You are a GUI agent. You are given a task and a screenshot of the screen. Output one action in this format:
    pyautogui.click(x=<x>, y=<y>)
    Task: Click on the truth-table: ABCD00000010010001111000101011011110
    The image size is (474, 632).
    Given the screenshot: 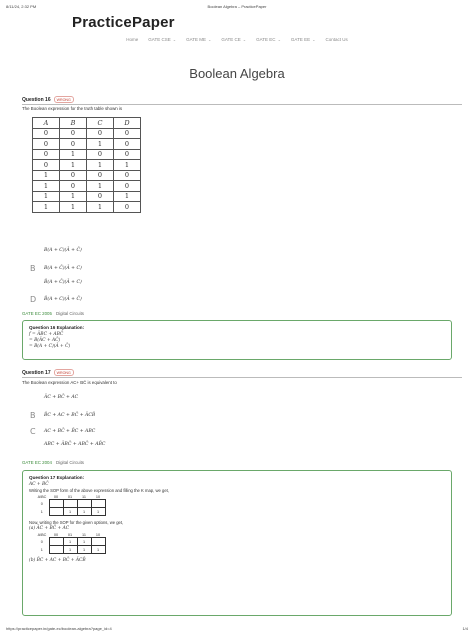 What is the action you would take?
    pyautogui.click(x=86, y=165)
    